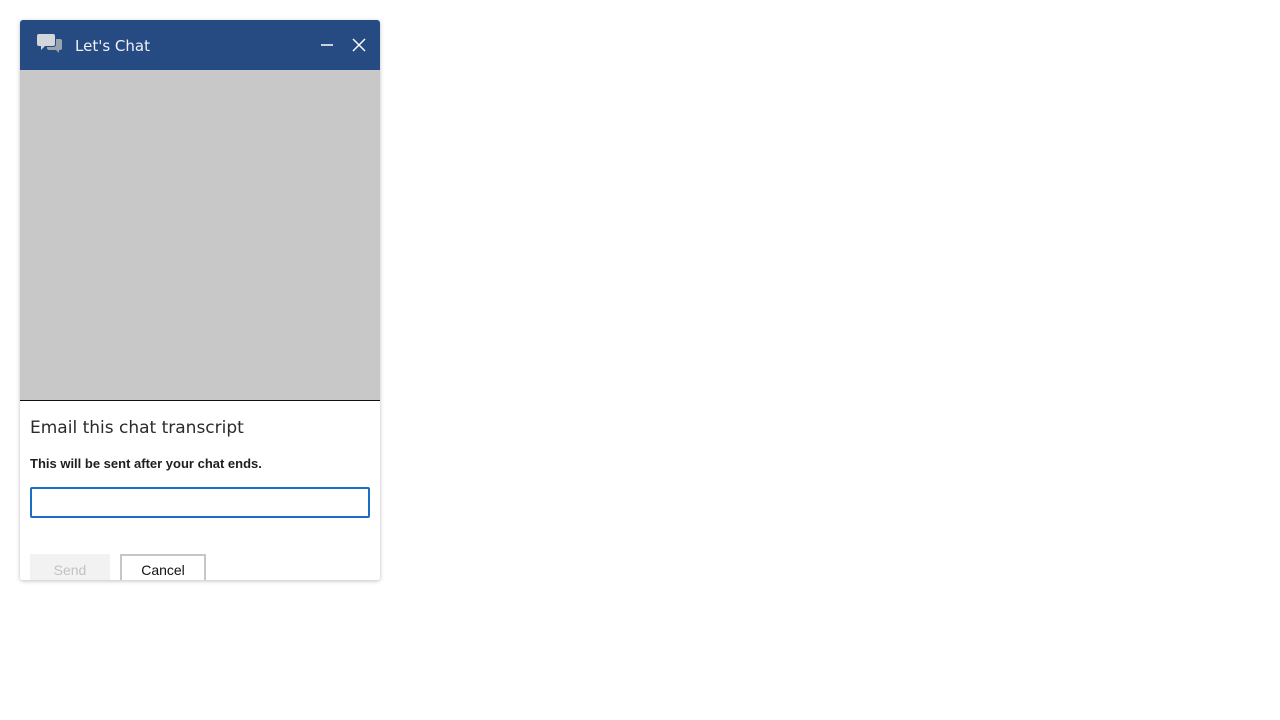  What do you see at coordinates (163, 567) in the screenshot?
I see `cancel-button: Cancel` at bounding box center [163, 567].